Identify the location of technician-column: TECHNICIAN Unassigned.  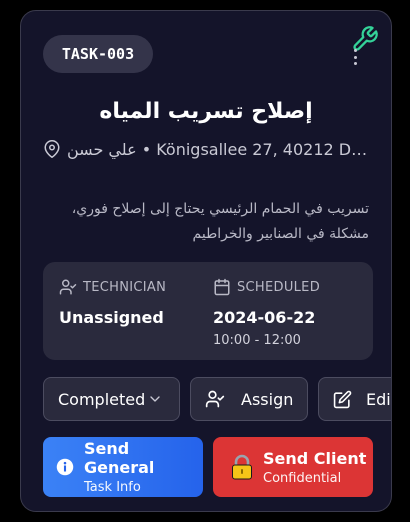
(112, 302).